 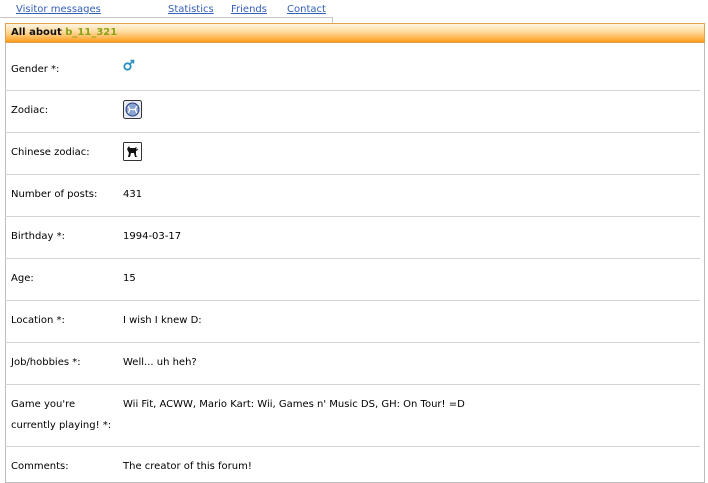 What do you see at coordinates (40, 466) in the screenshot?
I see `comments-label: Comments:` at bounding box center [40, 466].